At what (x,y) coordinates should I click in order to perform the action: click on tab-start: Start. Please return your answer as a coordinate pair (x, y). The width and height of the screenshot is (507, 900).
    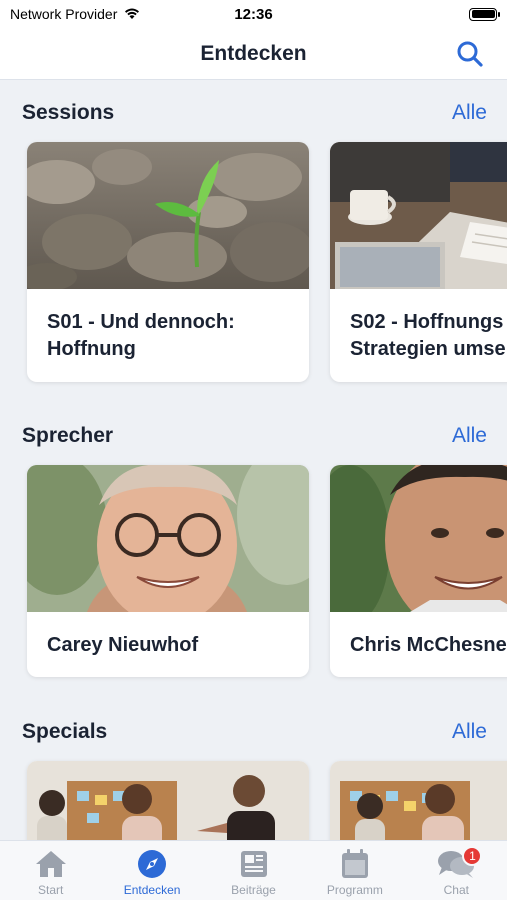
    Looking at the image, I should click on (50, 870).